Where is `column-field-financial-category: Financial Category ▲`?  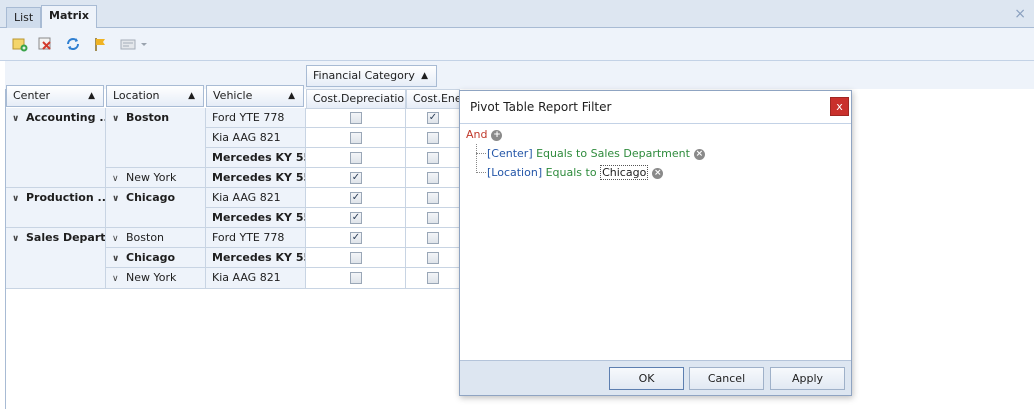 column-field-financial-category: Financial Category ▲ is located at coordinates (371, 76).